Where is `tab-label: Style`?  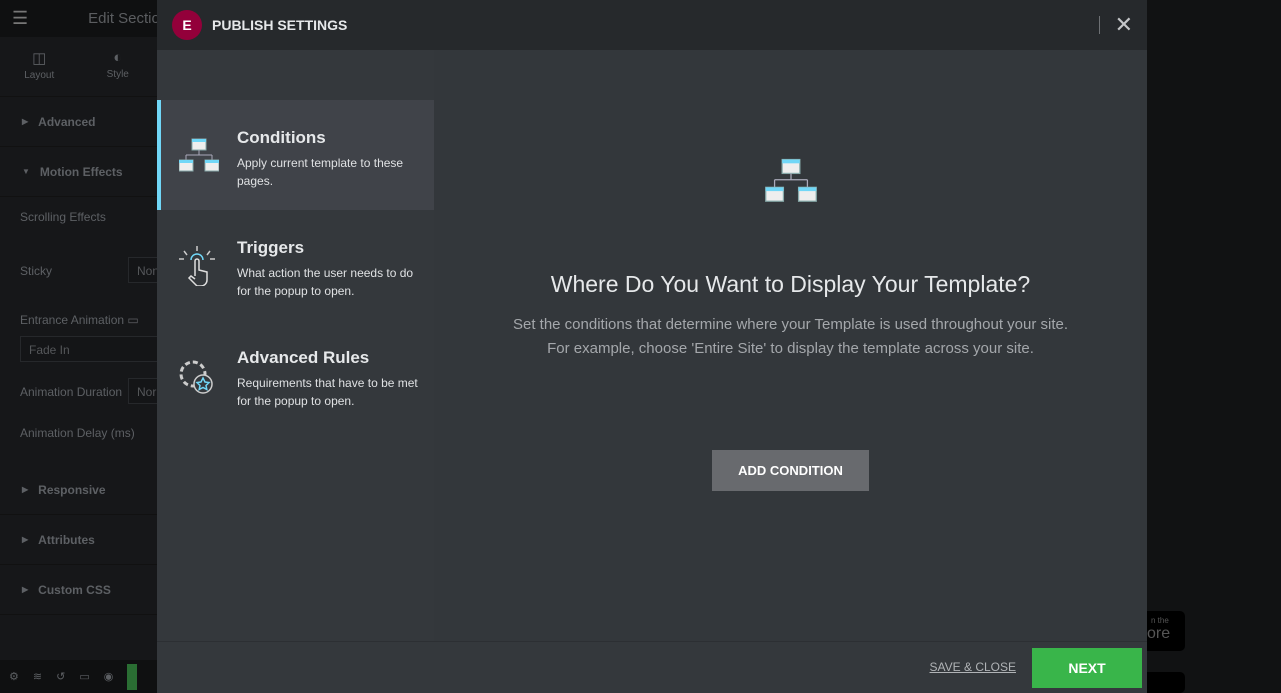
tab-label: Style is located at coordinates (117, 74).